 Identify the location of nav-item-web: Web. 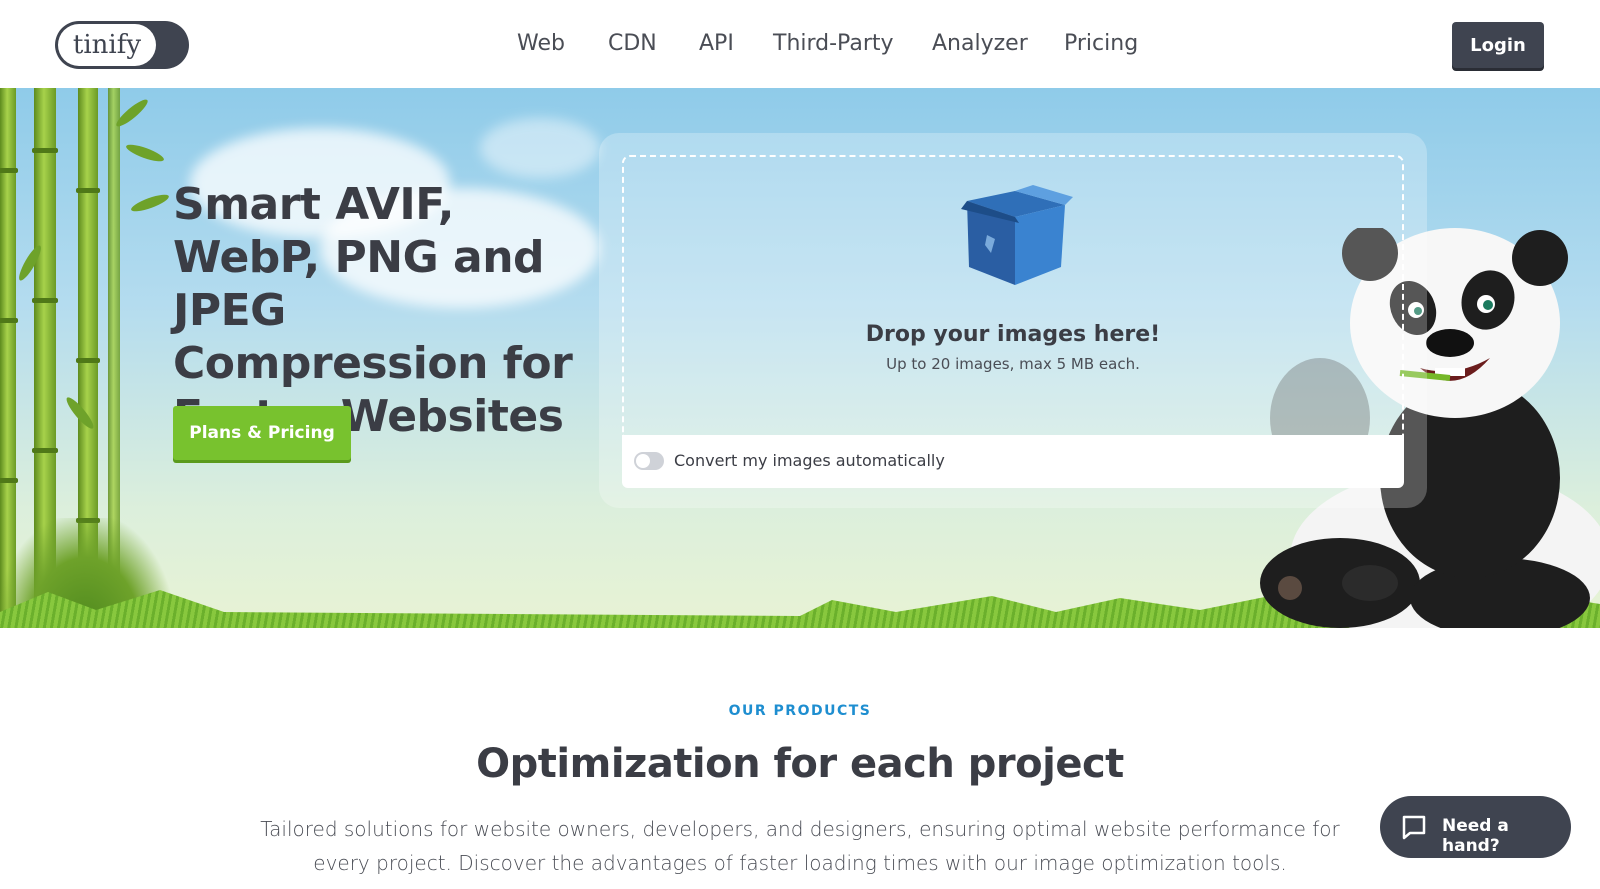
(541, 43).